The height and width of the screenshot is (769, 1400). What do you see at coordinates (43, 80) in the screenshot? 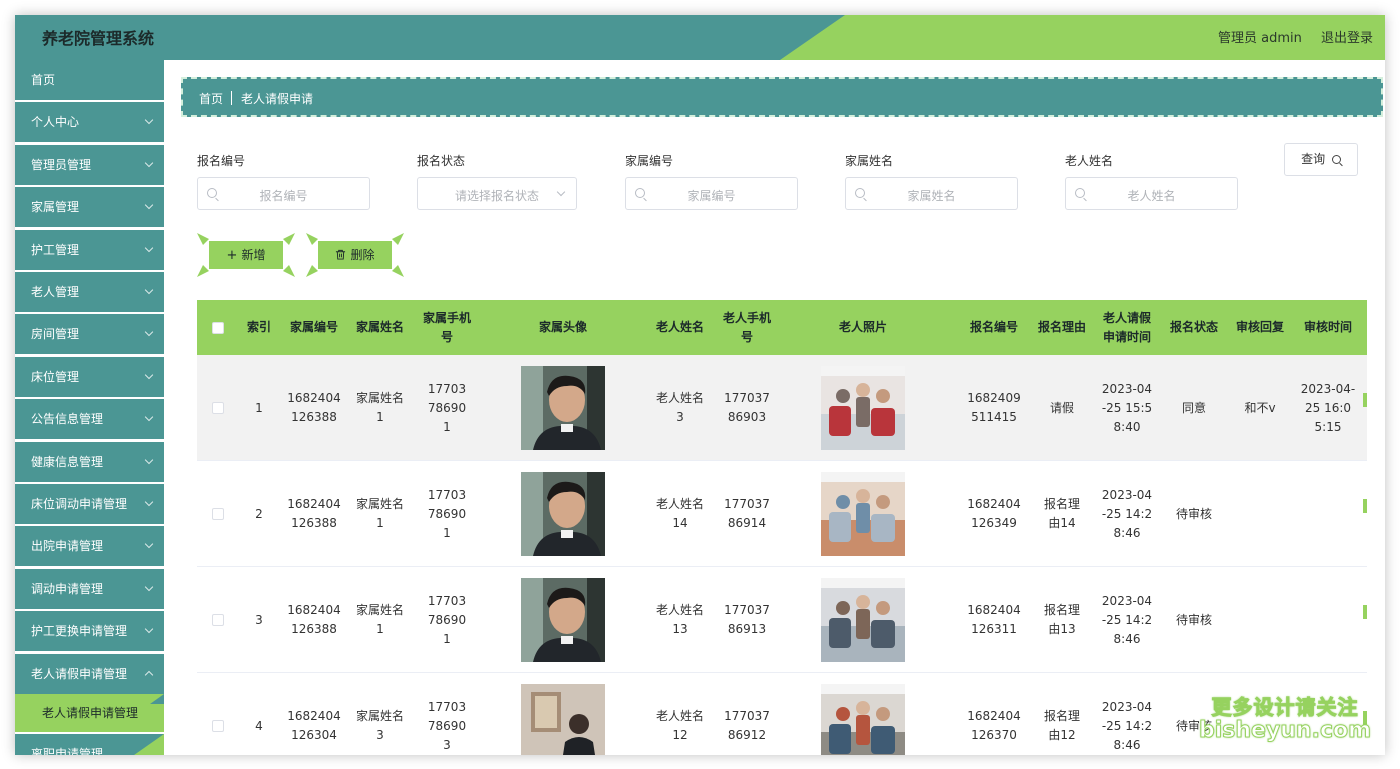
I see `sidebar-item-label: 首页` at bounding box center [43, 80].